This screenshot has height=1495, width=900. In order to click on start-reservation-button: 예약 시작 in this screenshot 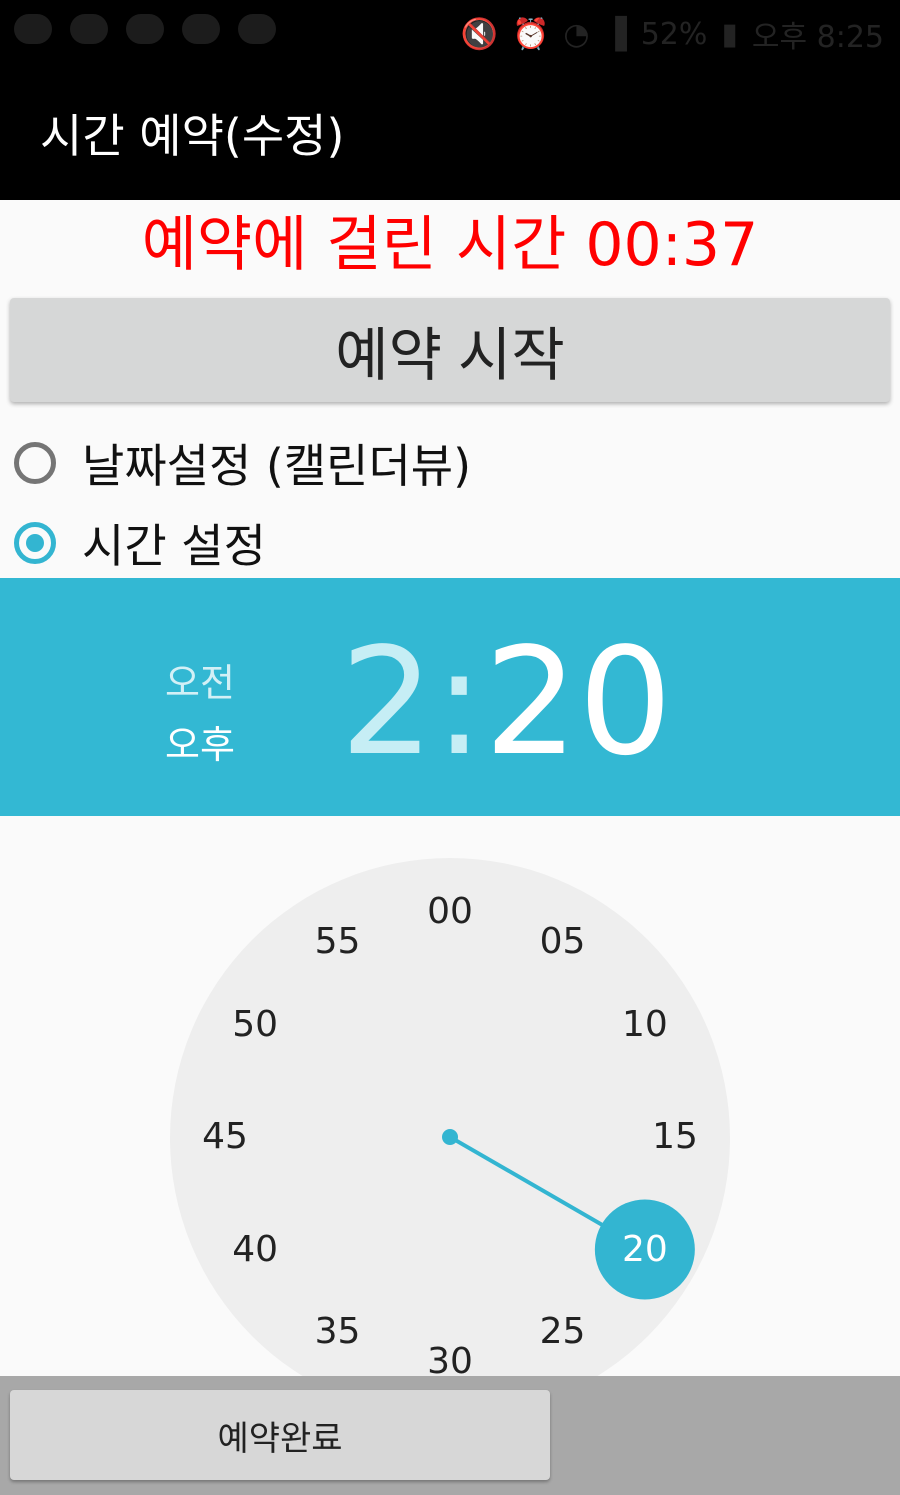, I will do `click(450, 350)`.